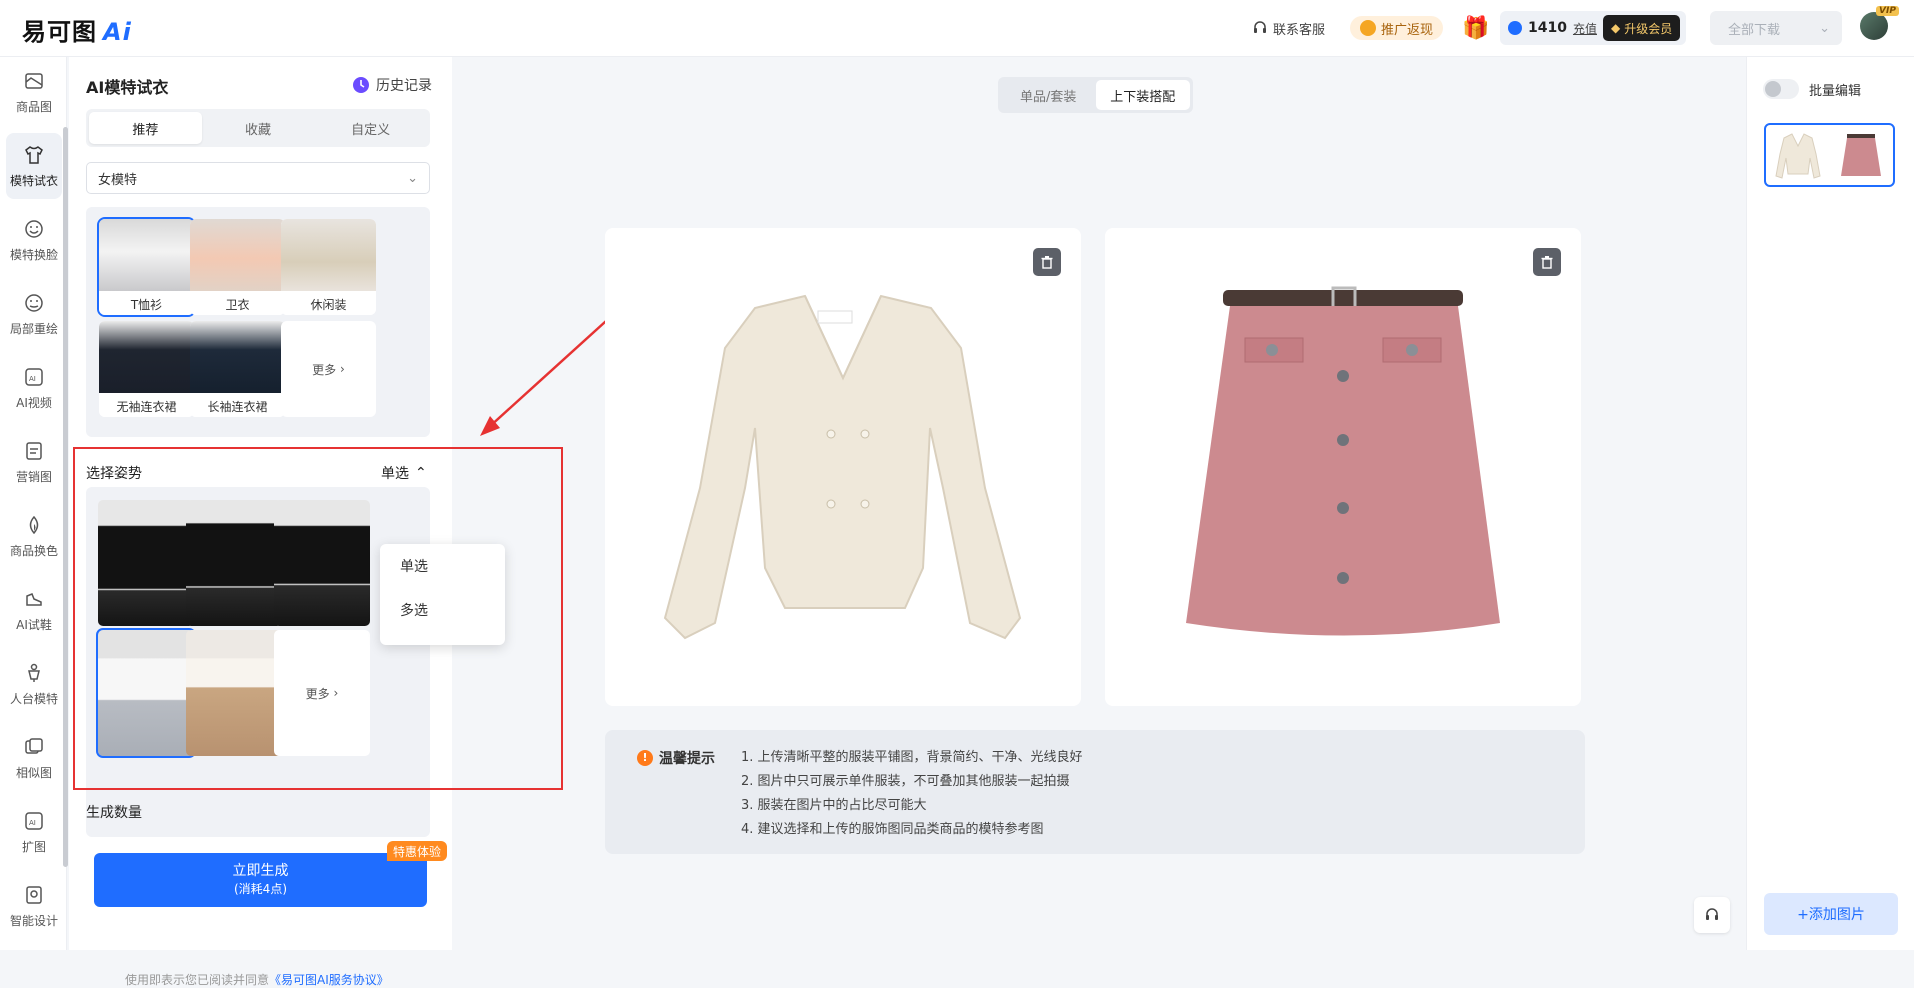 This screenshot has width=1914, height=988. Describe the element at coordinates (1641, 28) in the screenshot. I see `upgrade-button: ◆ 升级会员` at that location.